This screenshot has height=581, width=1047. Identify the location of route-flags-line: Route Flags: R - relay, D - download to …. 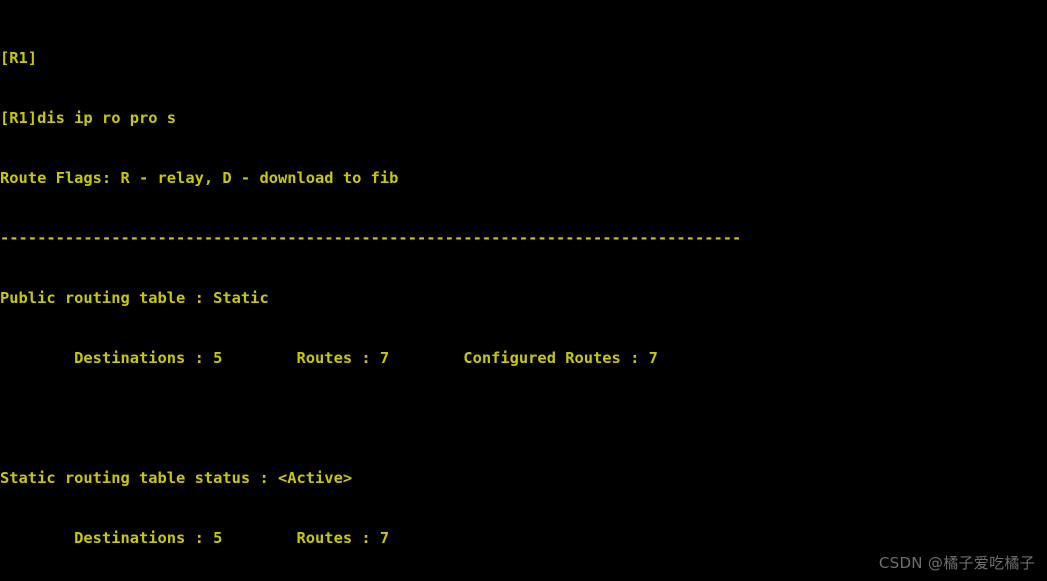
(199, 178).